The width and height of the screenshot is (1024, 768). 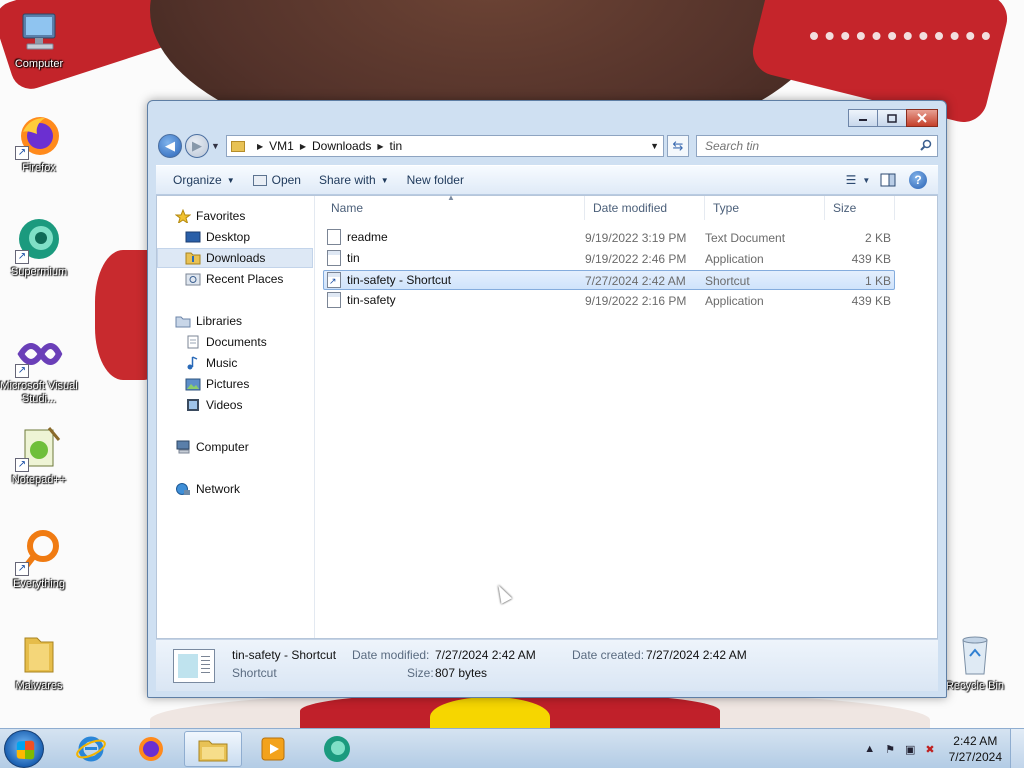 I want to click on network-status-icon: ▣, so click(x=910, y=749).